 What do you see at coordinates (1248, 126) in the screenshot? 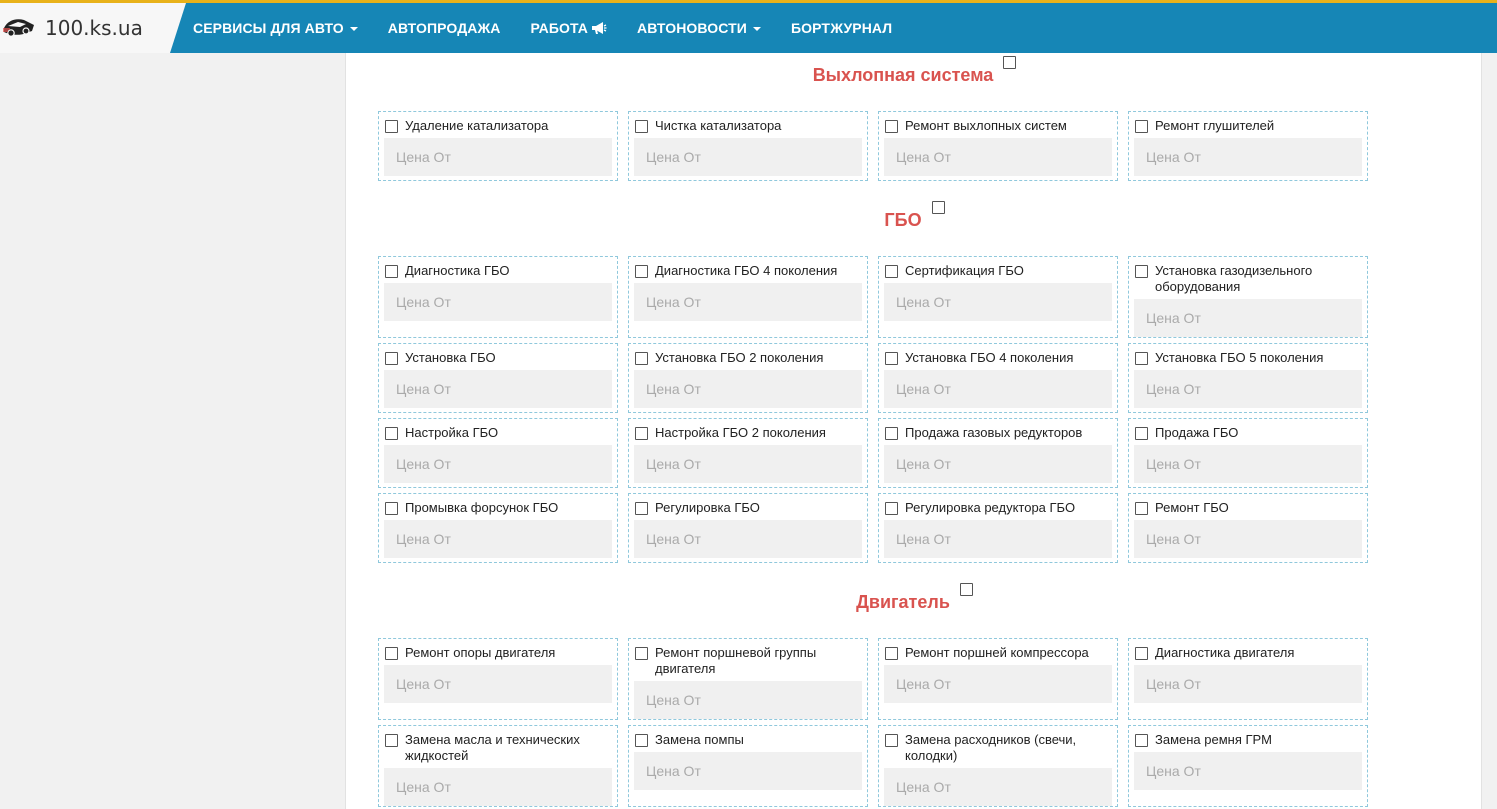
I see `service-option: Ремонт глушителей` at bounding box center [1248, 126].